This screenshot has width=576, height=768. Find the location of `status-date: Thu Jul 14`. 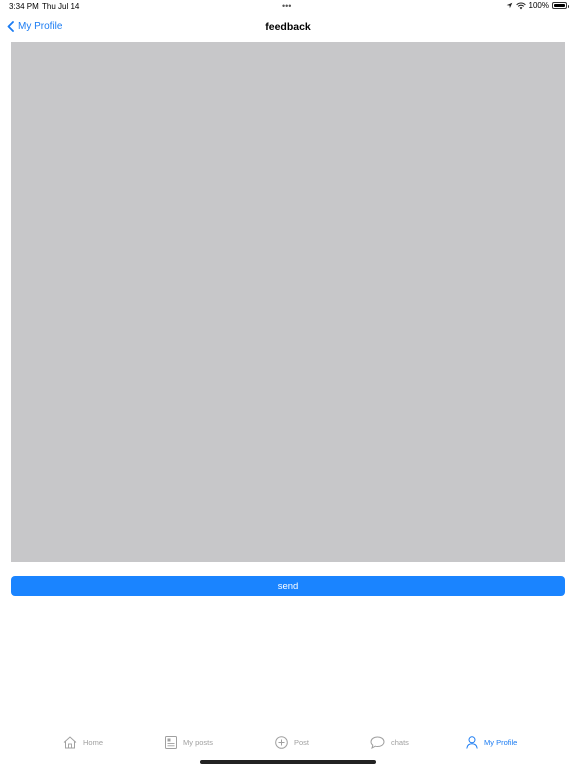

status-date: Thu Jul 14 is located at coordinates (61, 6).